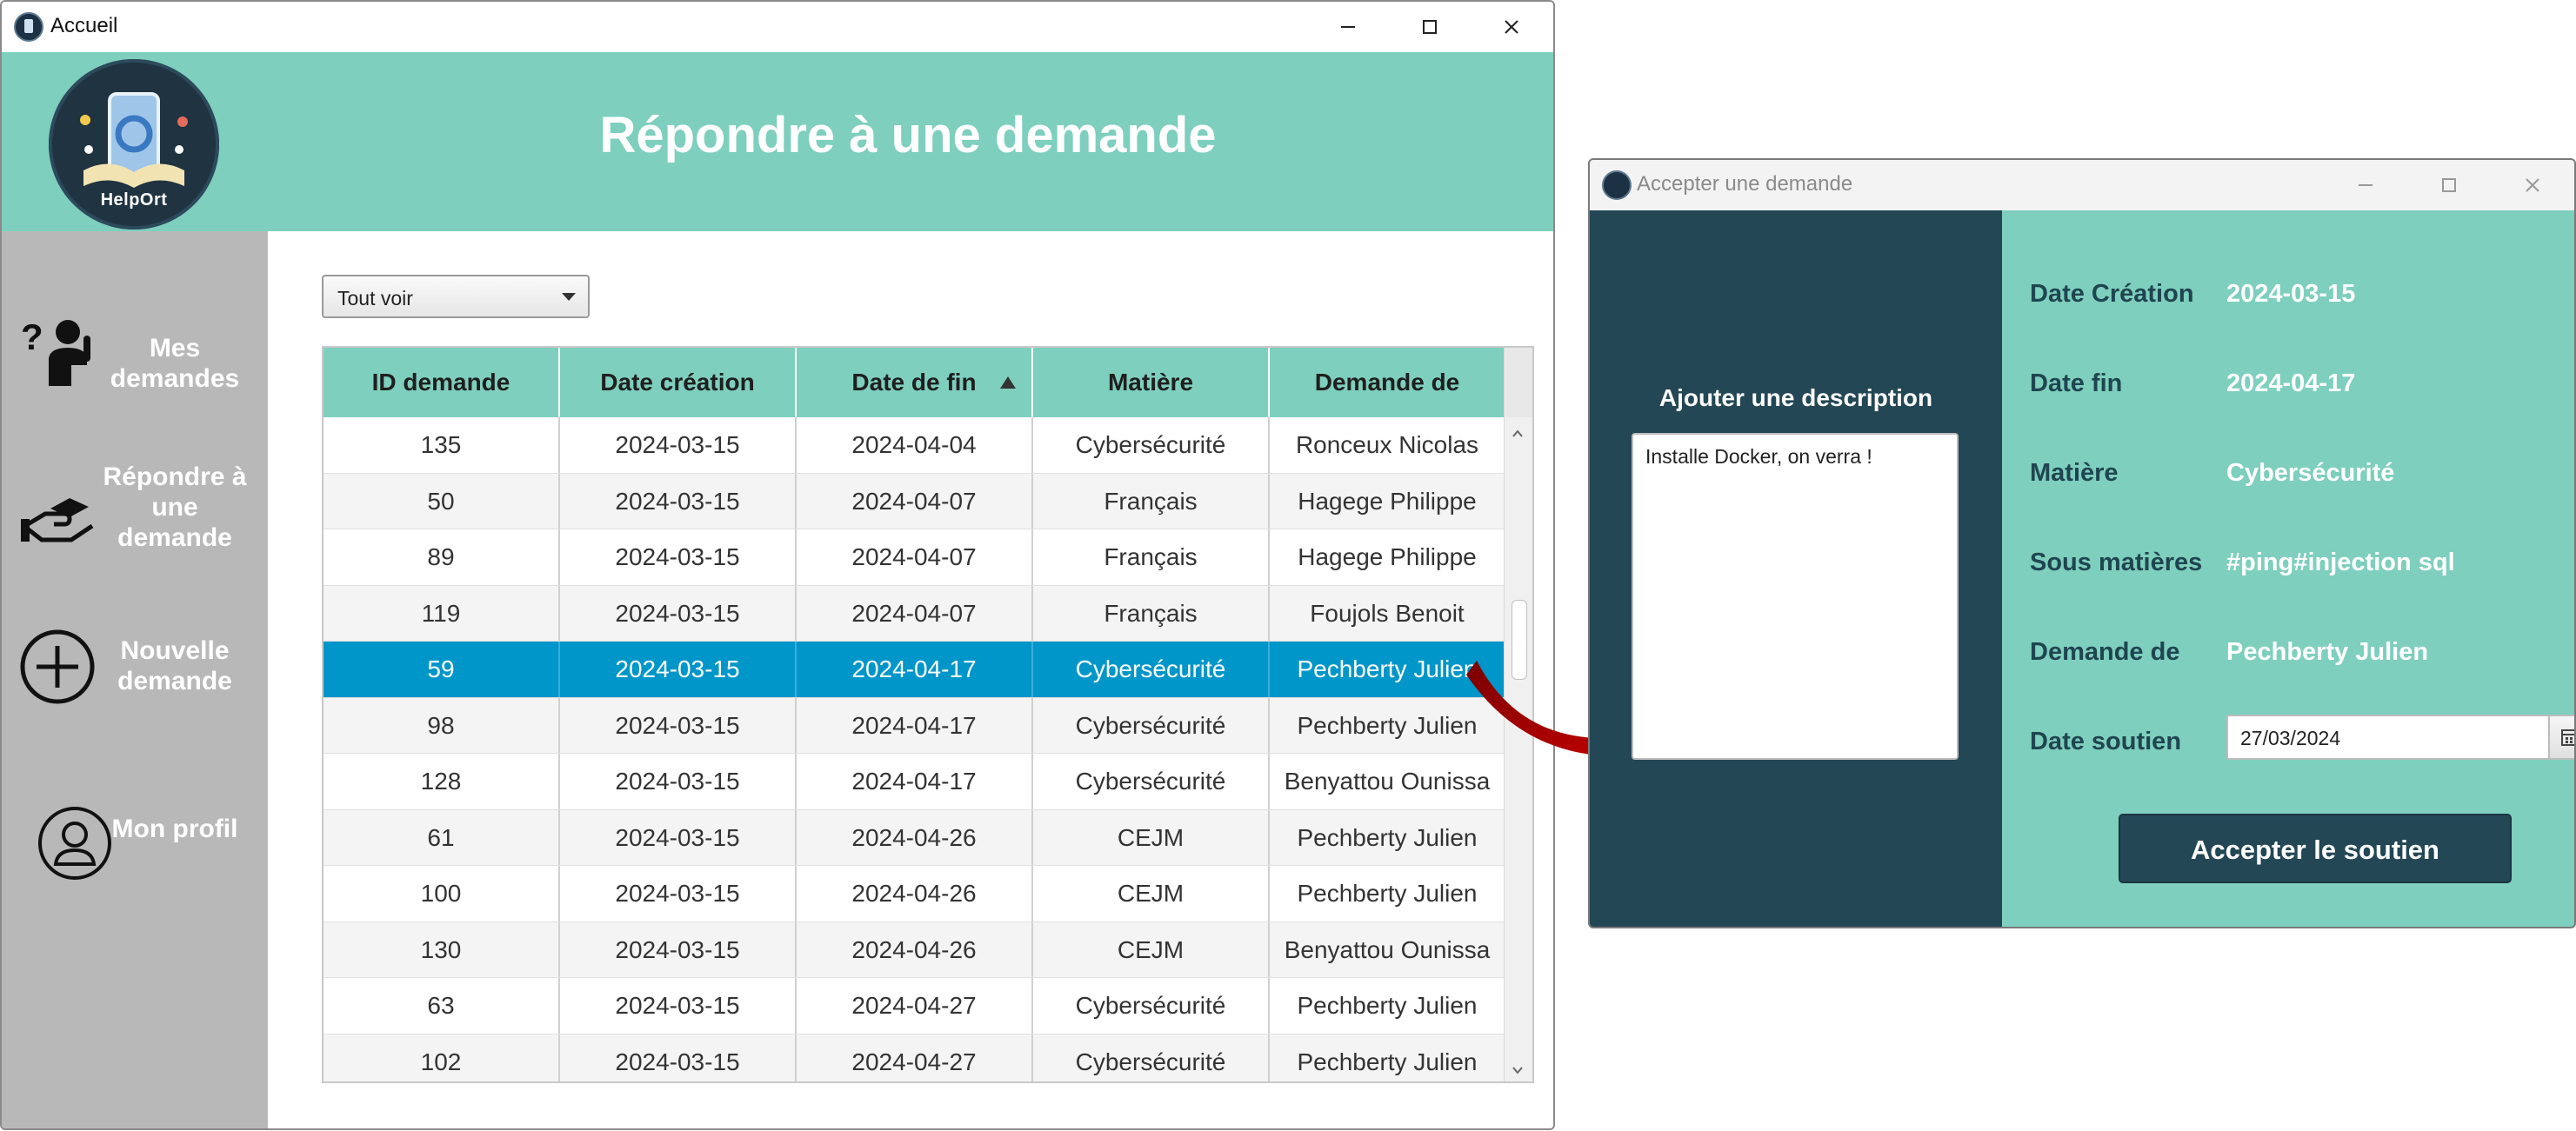  I want to click on column-header: Matière, so click(1151, 382).